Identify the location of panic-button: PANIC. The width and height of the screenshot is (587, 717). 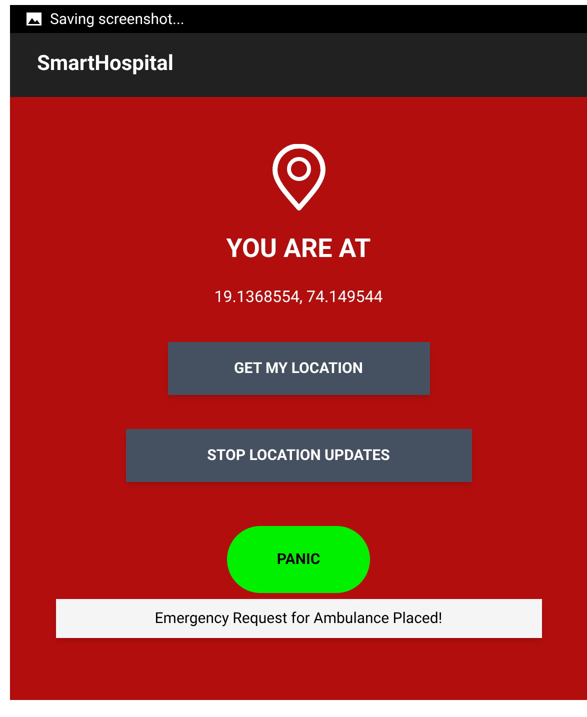
(298, 559).